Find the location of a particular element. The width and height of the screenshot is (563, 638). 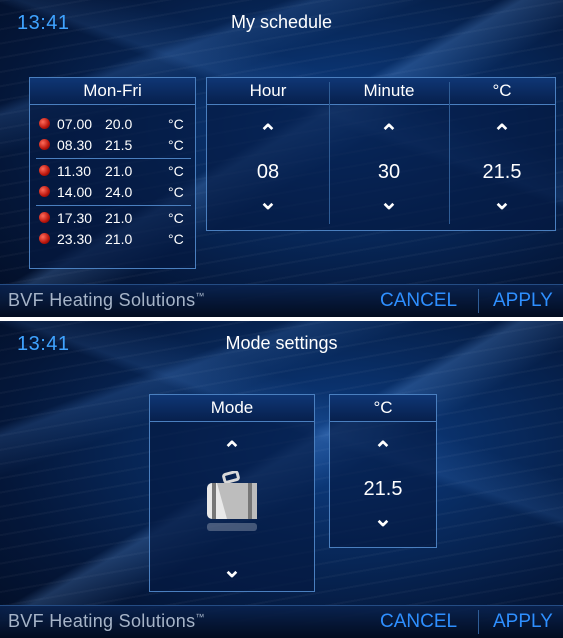

mode-temp-header: °C is located at coordinates (383, 408).